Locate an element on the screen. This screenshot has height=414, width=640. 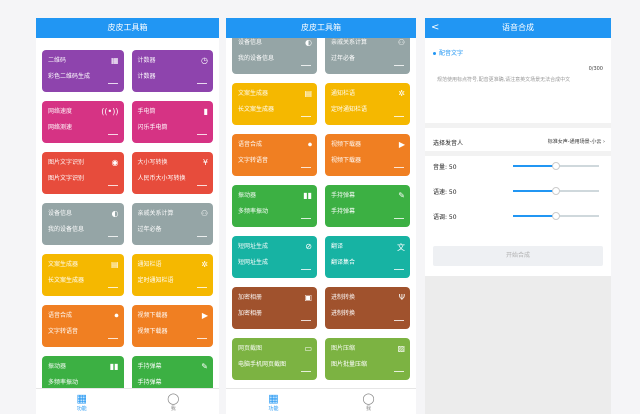
tool-card: 短网址生成 短网址生成 ⊘ is located at coordinates (274, 257).